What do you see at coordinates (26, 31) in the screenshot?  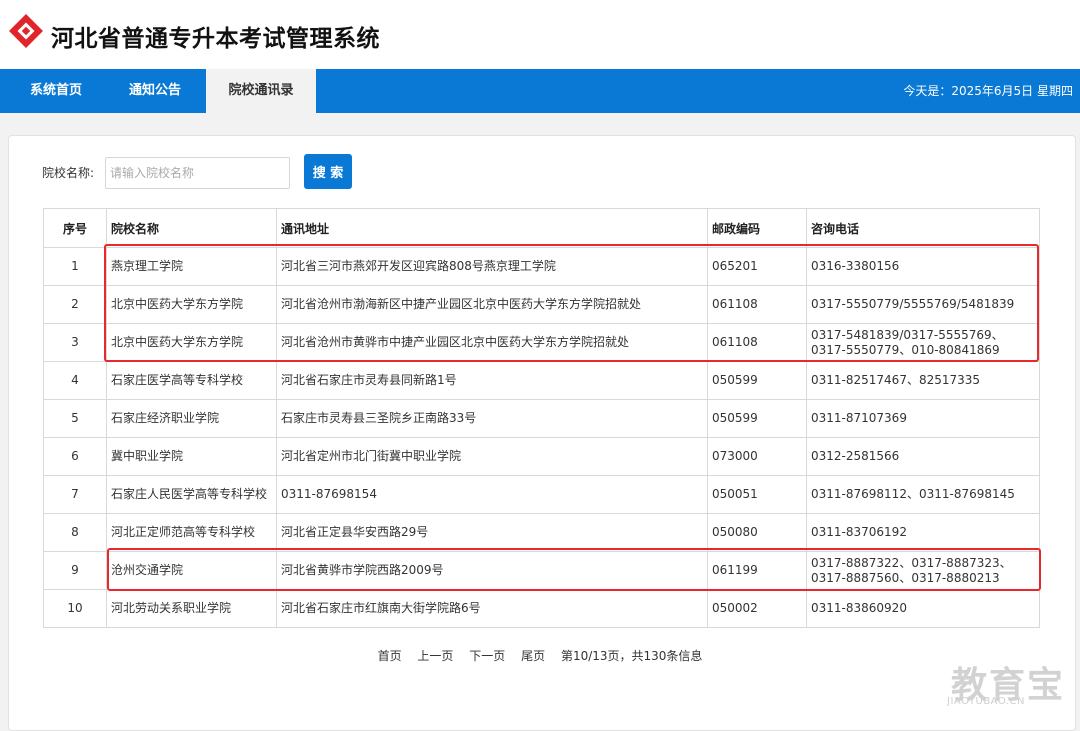 I see `diamond-logo-icon` at bounding box center [26, 31].